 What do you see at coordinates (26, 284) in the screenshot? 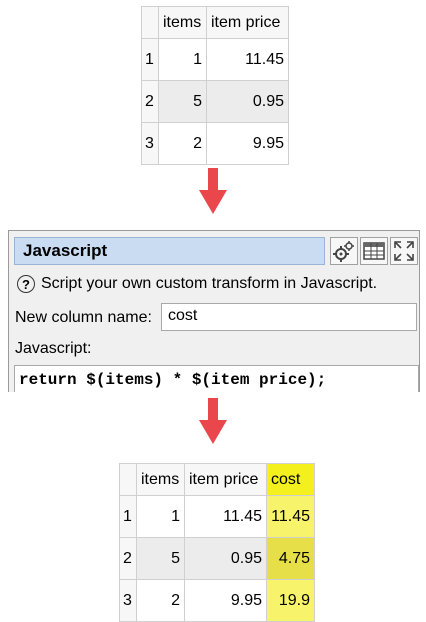
I see `help-icon: ?` at bounding box center [26, 284].